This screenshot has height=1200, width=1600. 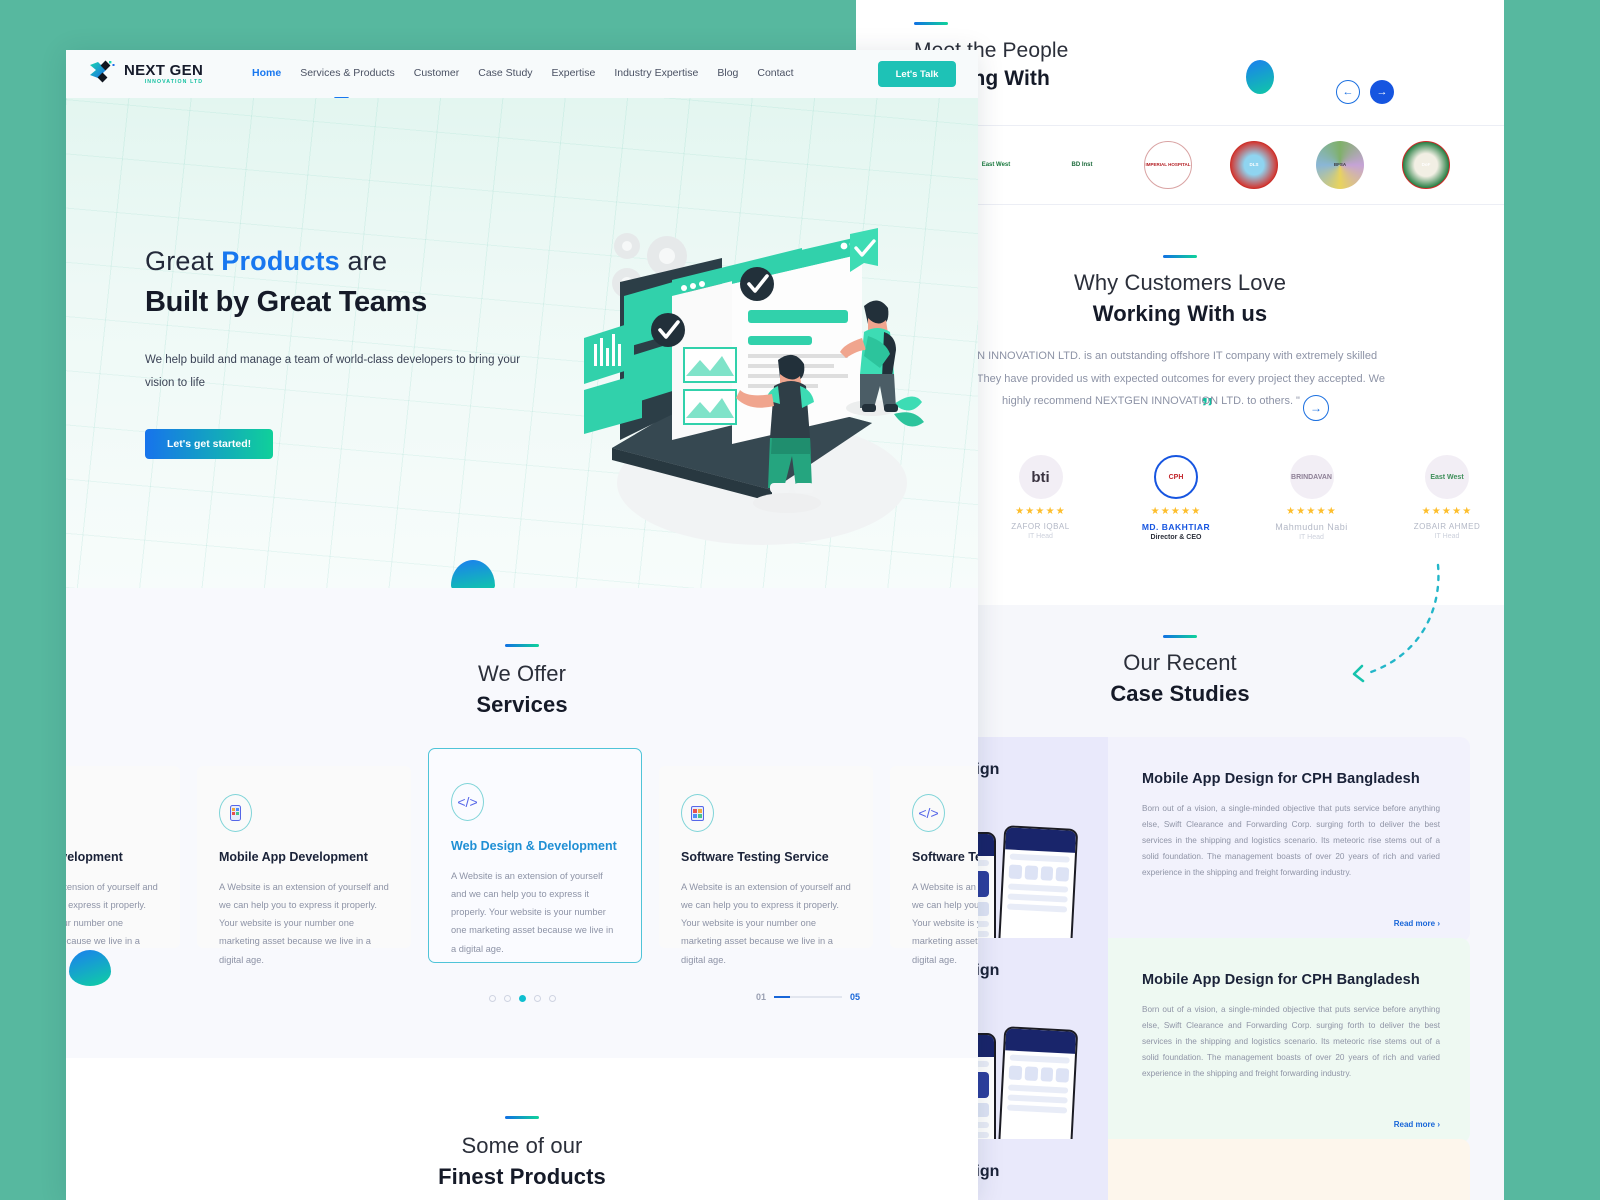 I want to click on person-name: Mahmudun Nabi, so click(x=1311, y=527).